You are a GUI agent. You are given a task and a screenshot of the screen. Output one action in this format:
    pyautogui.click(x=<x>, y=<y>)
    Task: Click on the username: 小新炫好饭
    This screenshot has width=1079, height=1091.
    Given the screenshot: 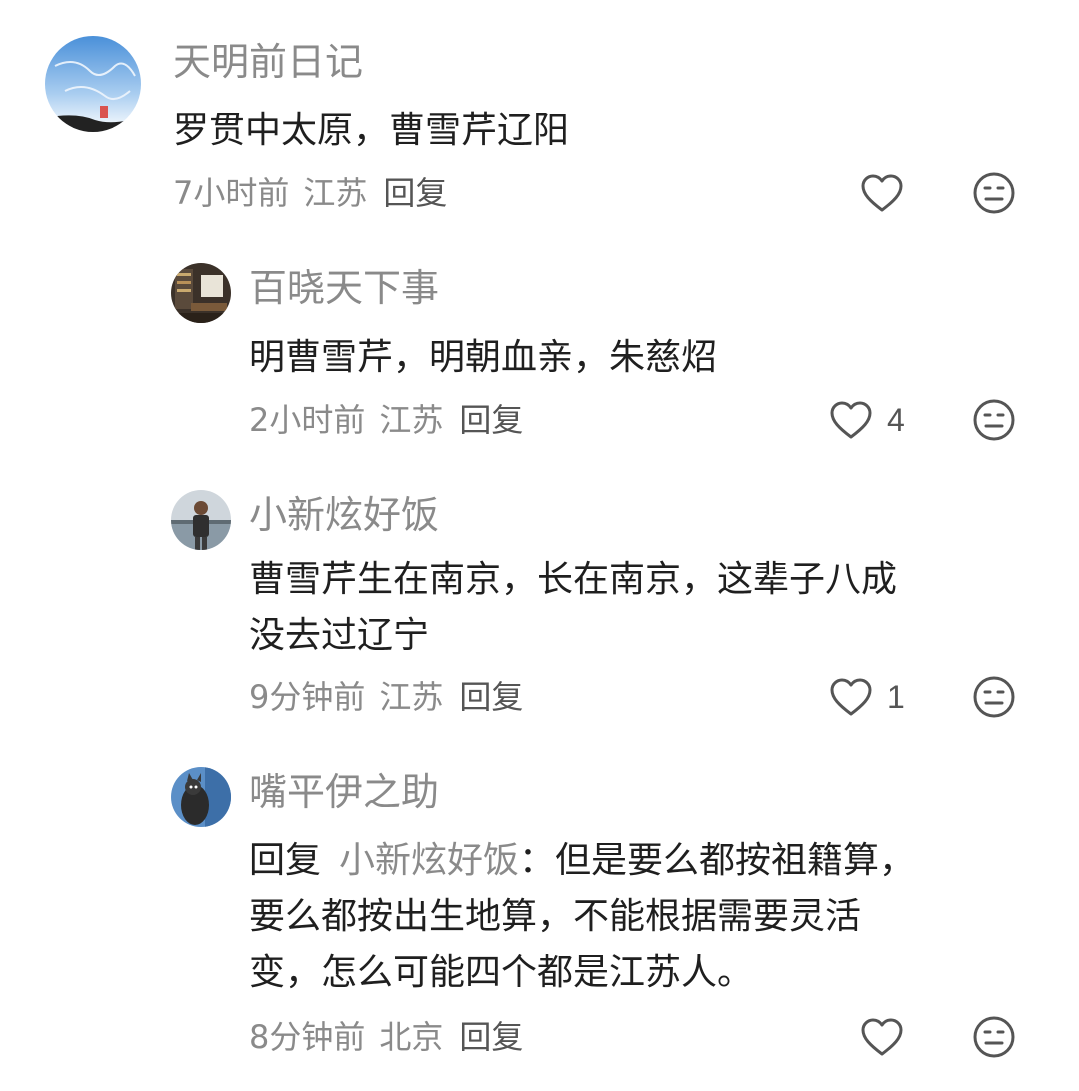 What is the action you would take?
    pyautogui.click(x=344, y=515)
    